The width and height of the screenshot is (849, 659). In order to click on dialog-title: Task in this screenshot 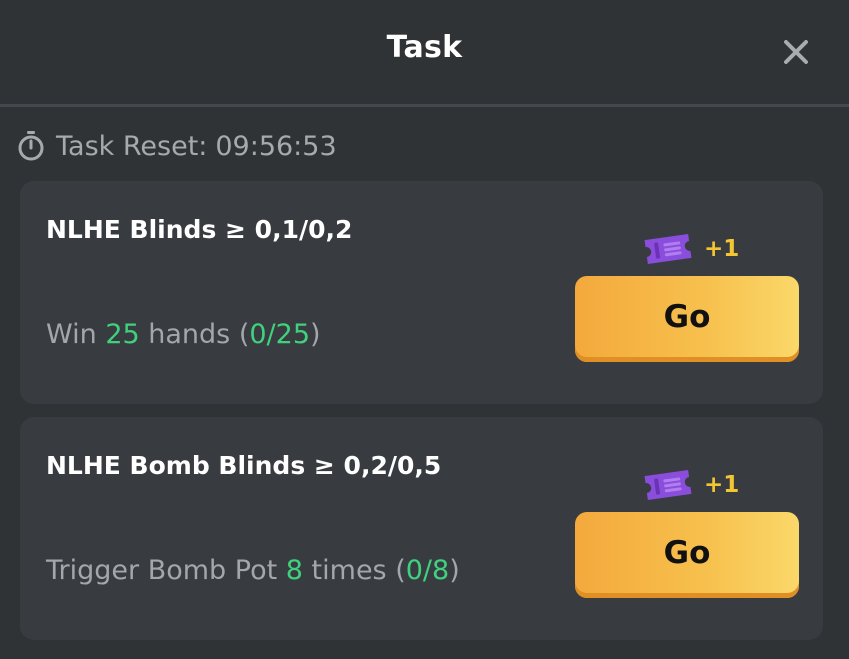, I will do `click(424, 47)`.